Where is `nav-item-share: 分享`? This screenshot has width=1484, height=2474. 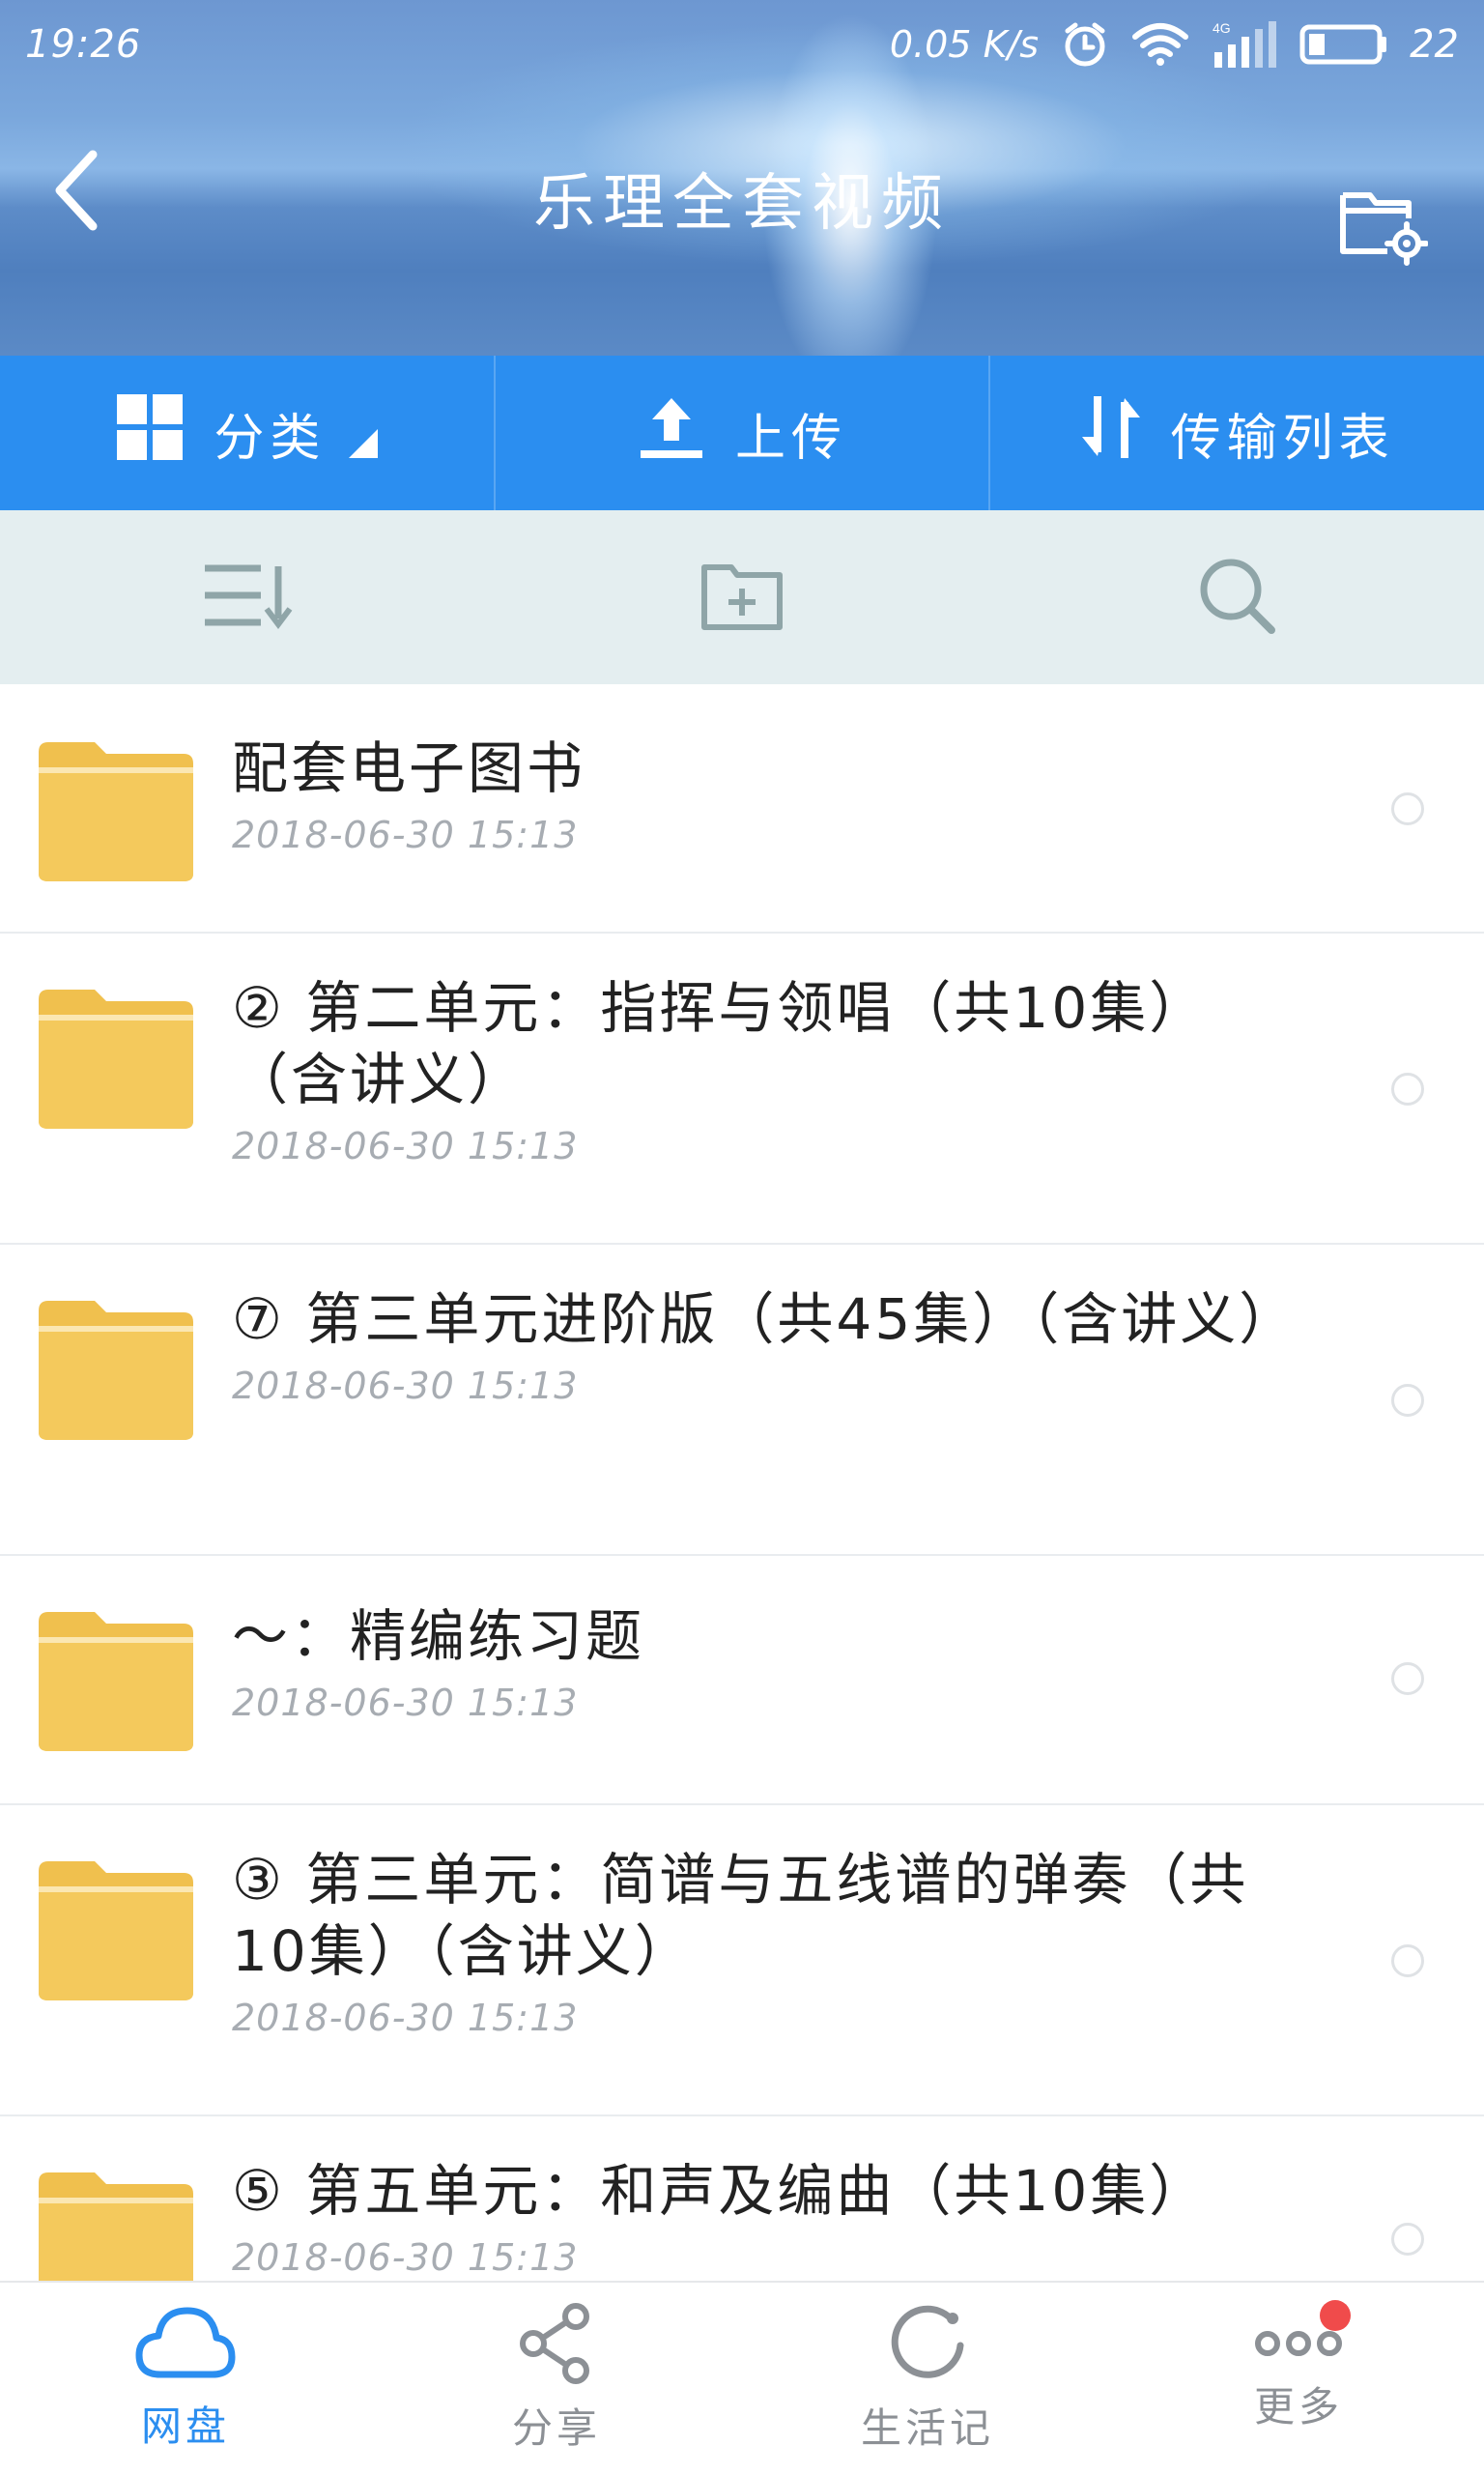
nav-item-share: 分享 is located at coordinates (556, 2378).